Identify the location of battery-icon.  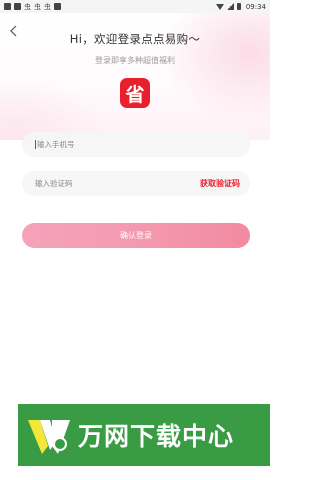
(238, 6).